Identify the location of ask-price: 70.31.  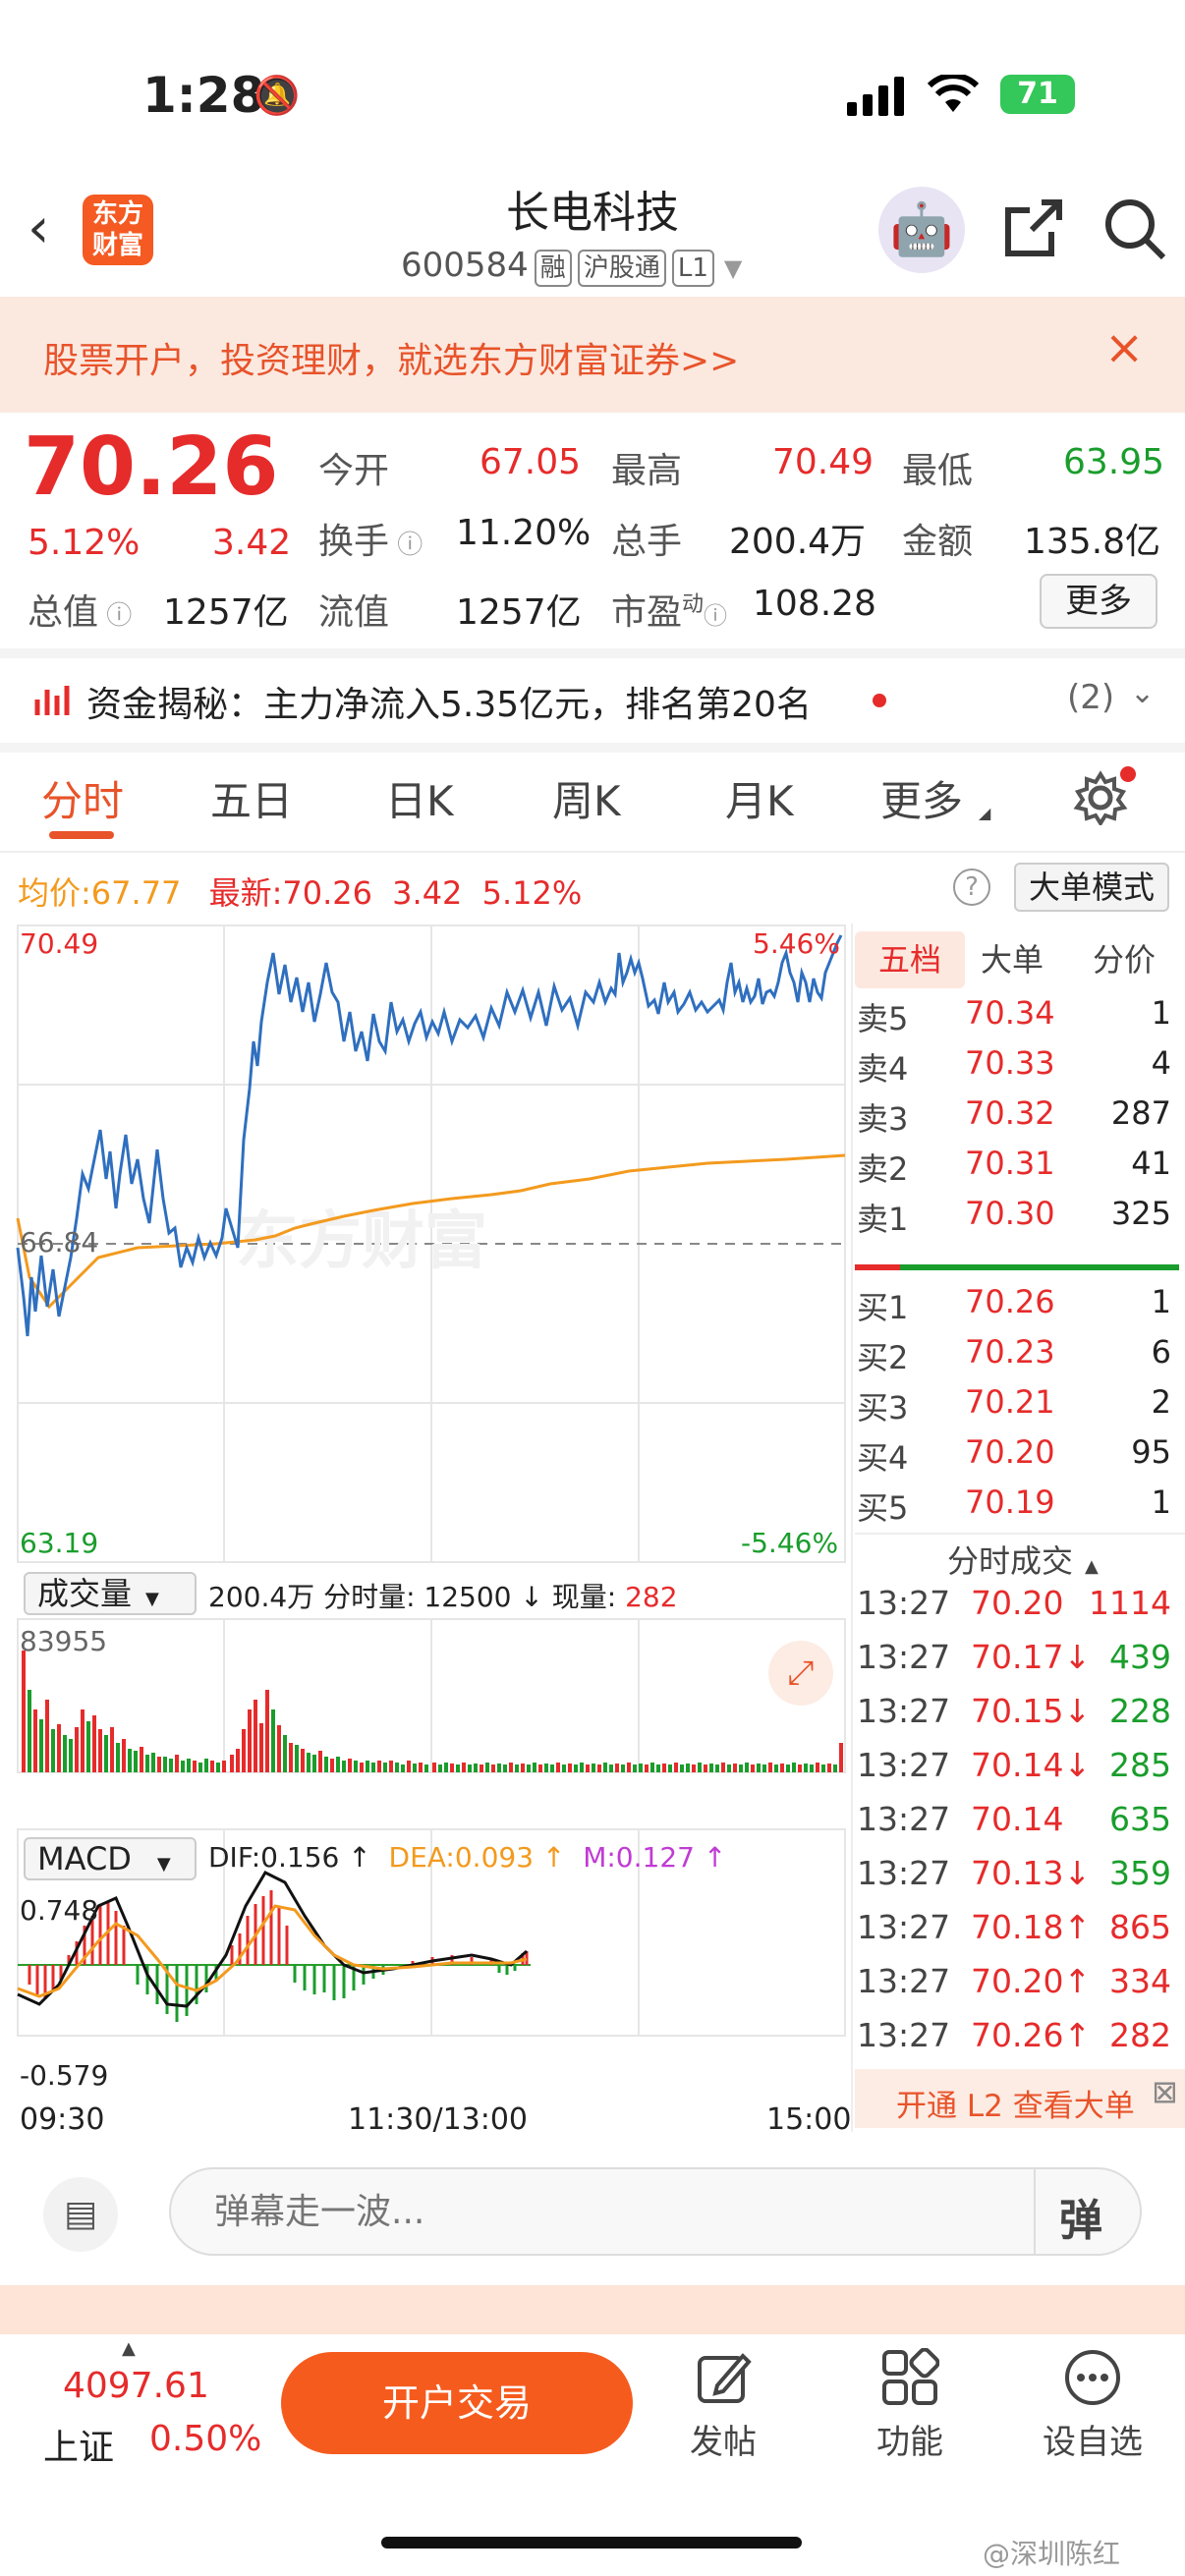
(1010, 1163).